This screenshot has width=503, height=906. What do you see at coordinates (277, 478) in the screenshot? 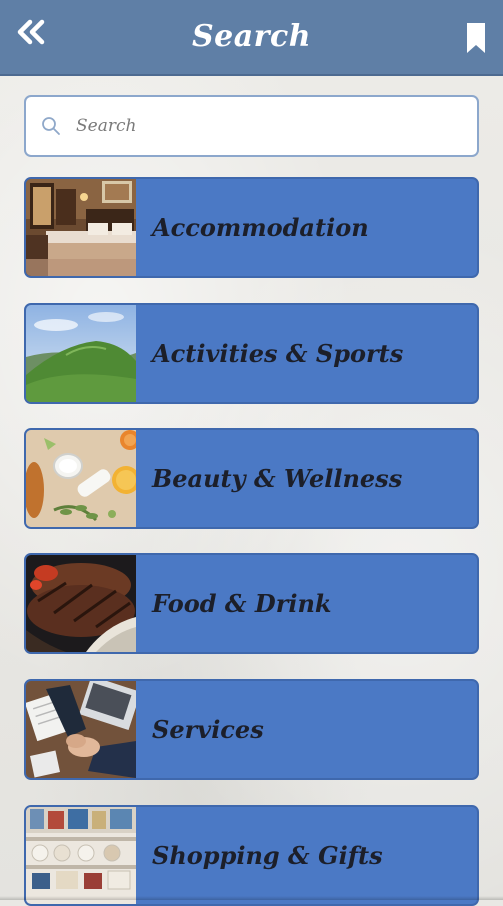
I see `category-label: Beauty & Wellness` at bounding box center [277, 478].